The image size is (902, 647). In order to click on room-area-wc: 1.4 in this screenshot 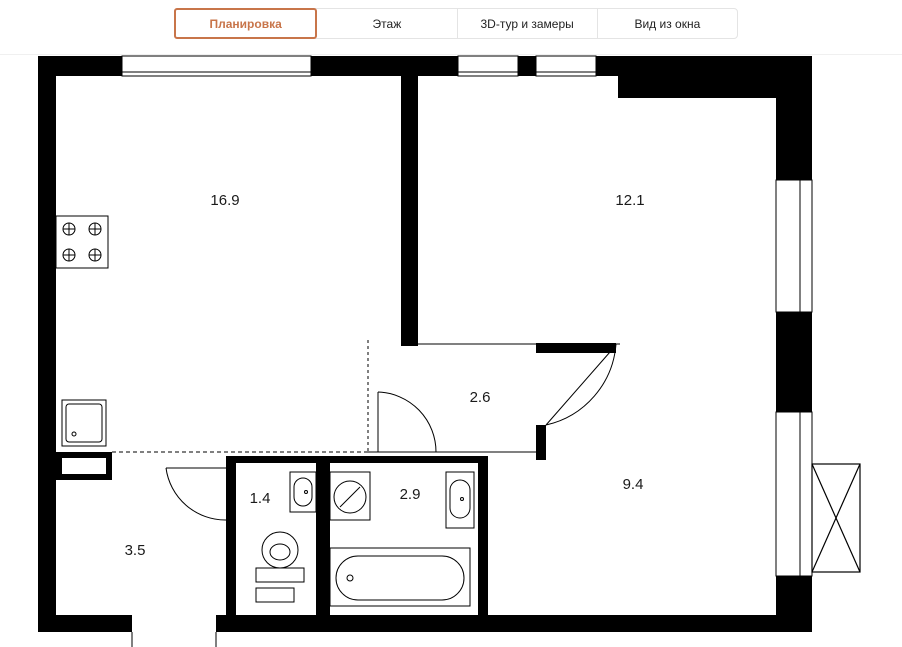, I will do `click(260, 498)`.